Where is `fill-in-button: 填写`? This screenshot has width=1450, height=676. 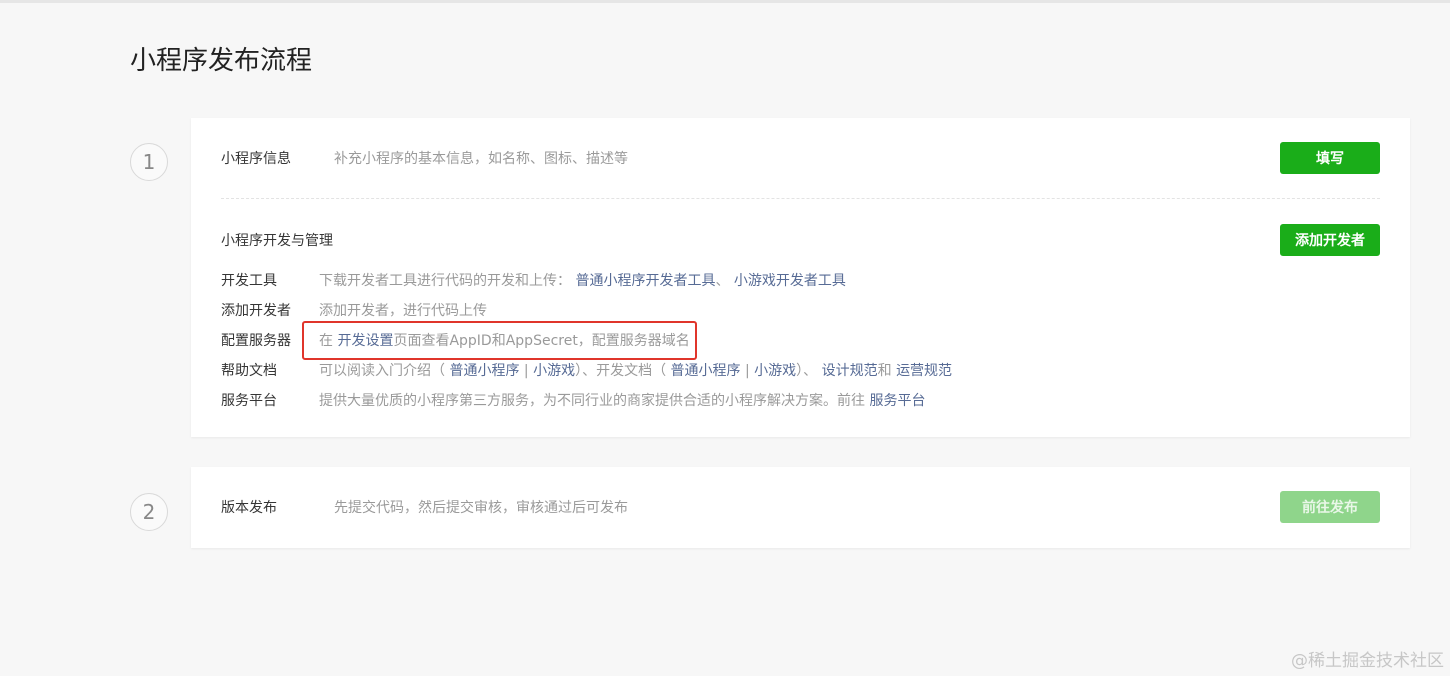 fill-in-button: 填写 is located at coordinates (1330, 158).